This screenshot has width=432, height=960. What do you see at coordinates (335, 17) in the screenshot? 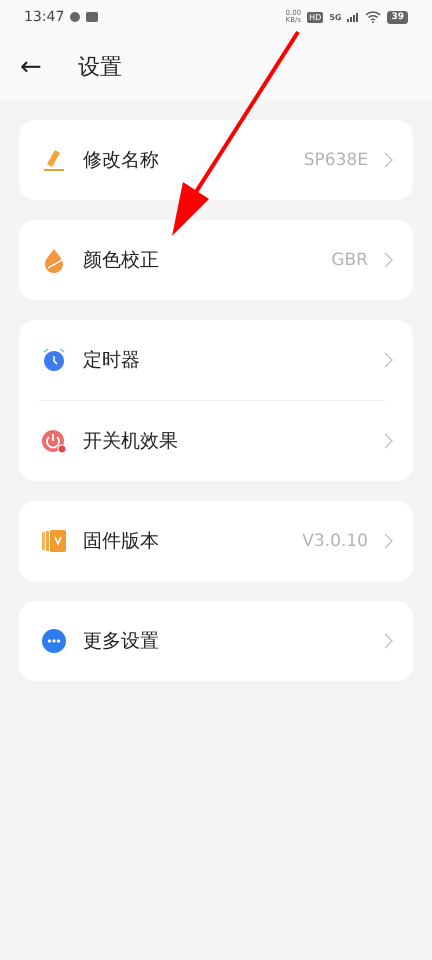
I see `network-type: 5G` at bounding box center [335, 17].